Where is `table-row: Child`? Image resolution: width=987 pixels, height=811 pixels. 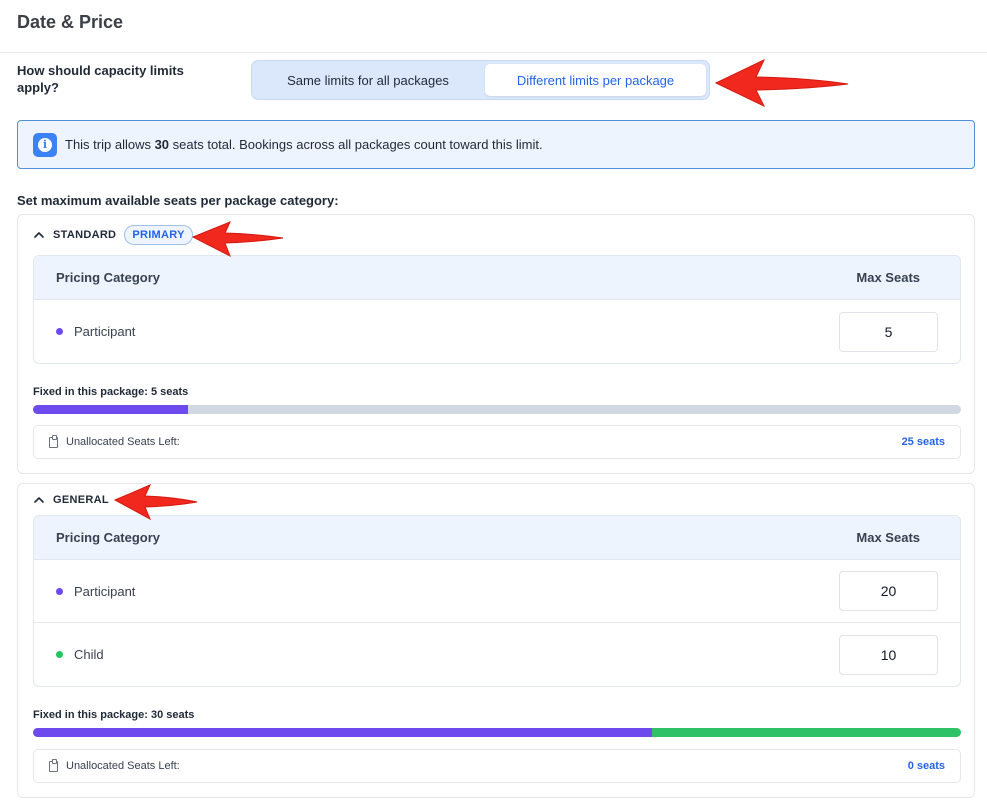 table-row: Child is located at coordinates (497, 654).